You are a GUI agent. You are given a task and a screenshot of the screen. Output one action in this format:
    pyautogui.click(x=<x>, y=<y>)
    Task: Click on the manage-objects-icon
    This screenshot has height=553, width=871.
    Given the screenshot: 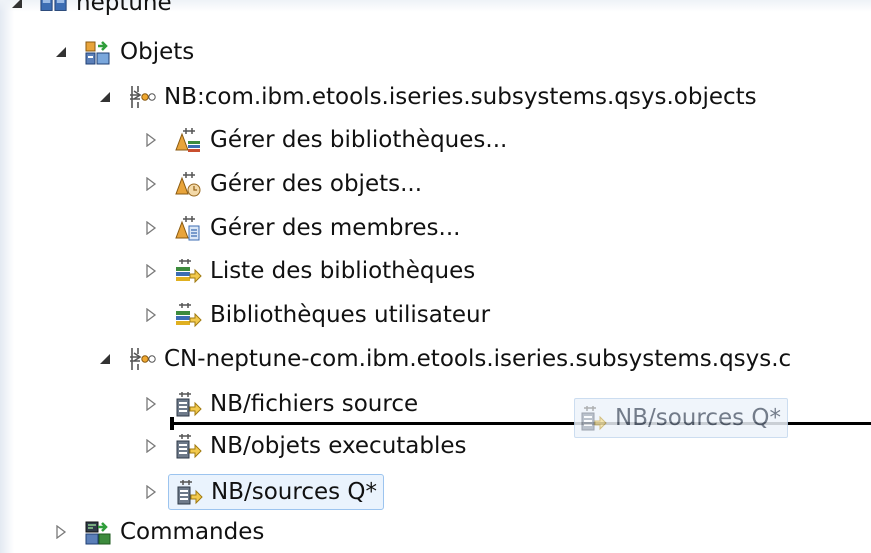 What is the action you would take?
    pyautogui.click(x=188, y=184)
    